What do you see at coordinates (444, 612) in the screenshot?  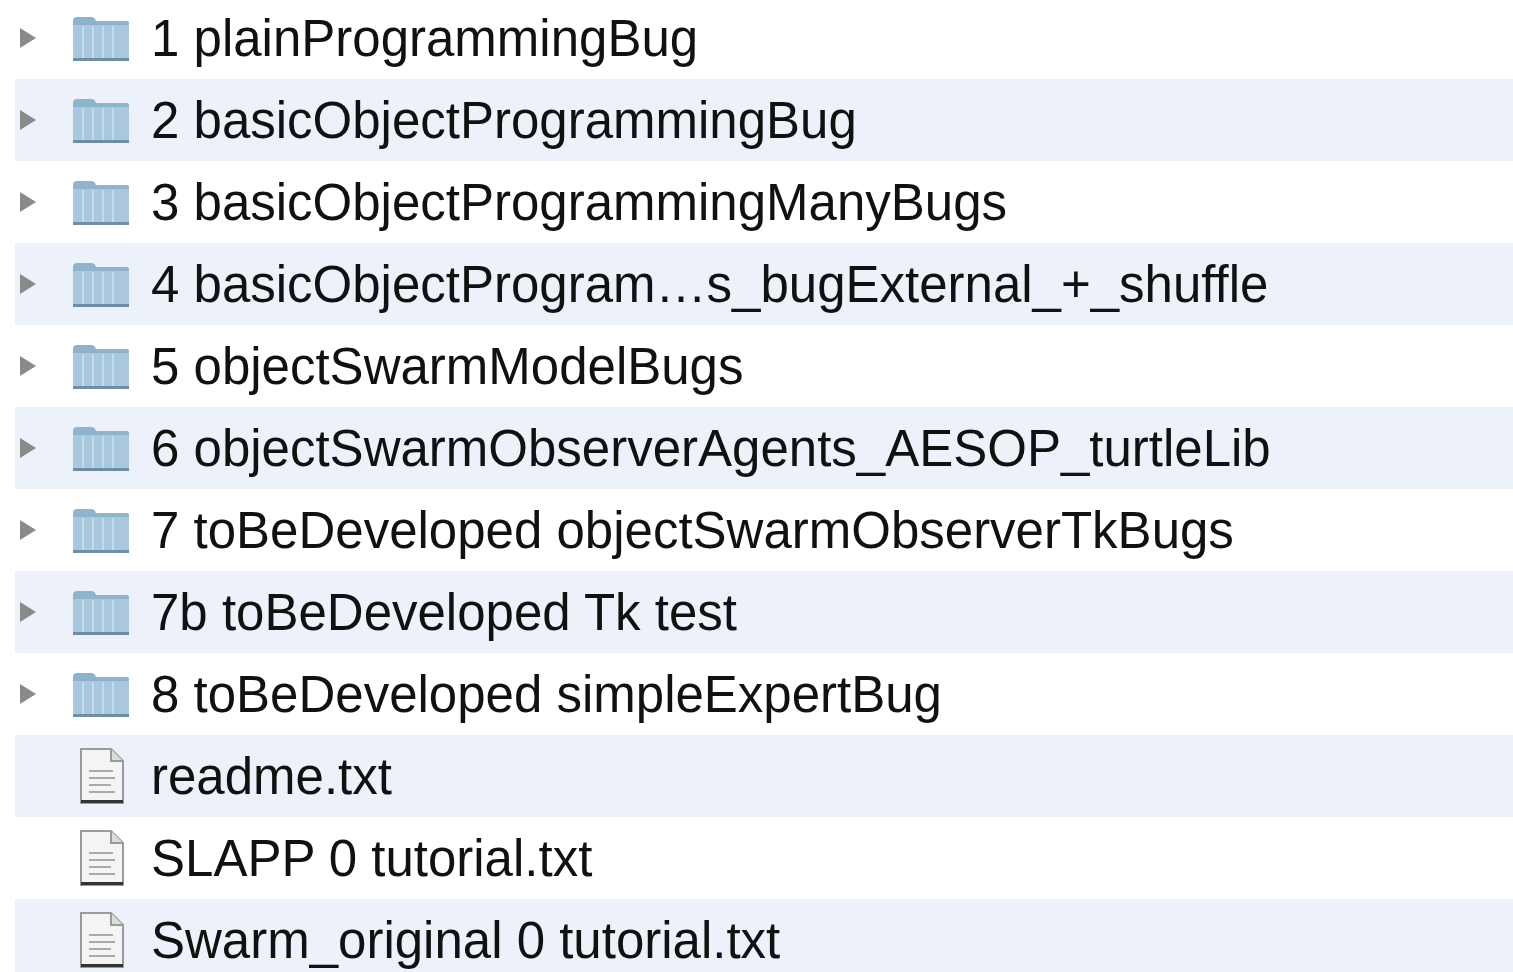 I see `file-name: 7b toBeDeveloped Tk test` at bounding box center [444, 612].